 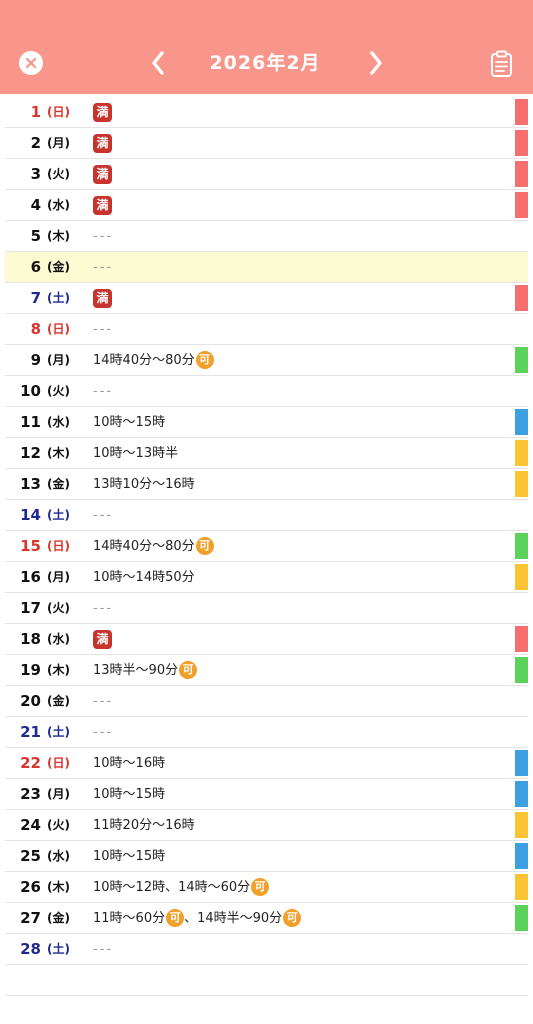 I want to click on day-number: 25, so click(x=30, y=856).